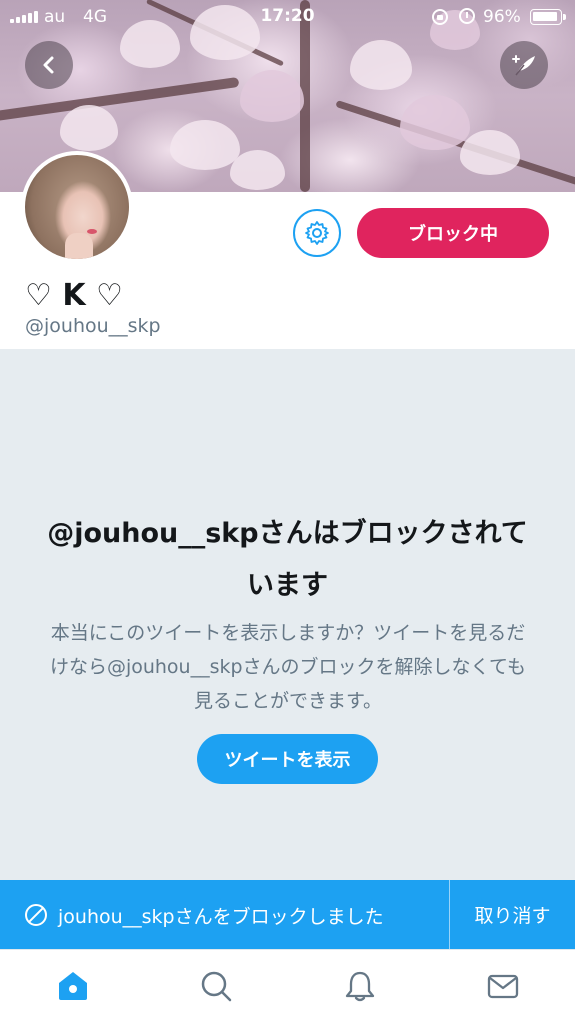 Image resolution: width=575 pixels, height=1024 pixels. I want to click on bottom-tab-bar, so click(287, 986).